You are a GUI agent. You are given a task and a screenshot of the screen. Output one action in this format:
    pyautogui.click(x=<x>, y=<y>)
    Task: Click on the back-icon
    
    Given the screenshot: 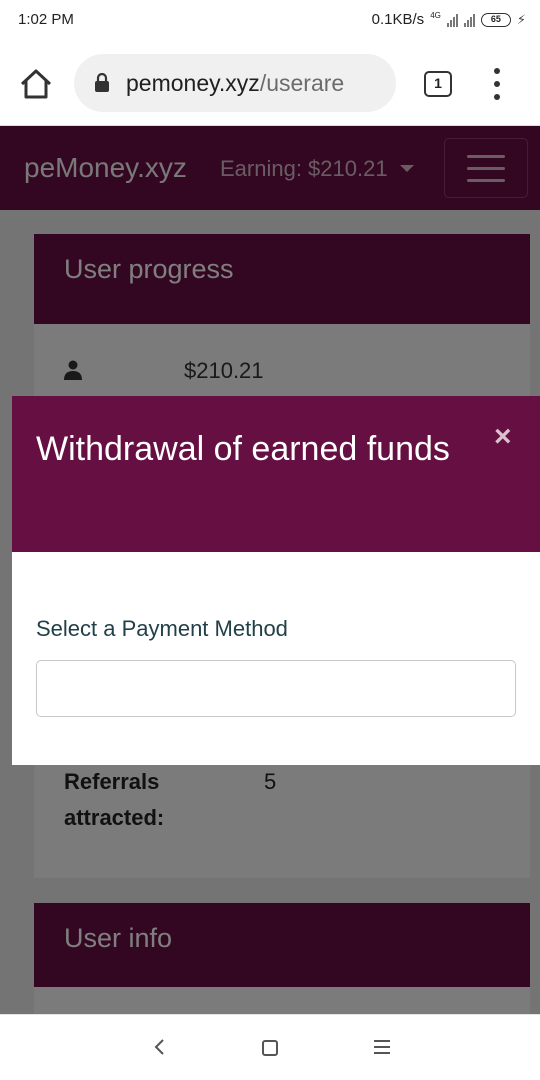 What is the action you would take?
    pyautogui.click(x=160, y=1047)
    